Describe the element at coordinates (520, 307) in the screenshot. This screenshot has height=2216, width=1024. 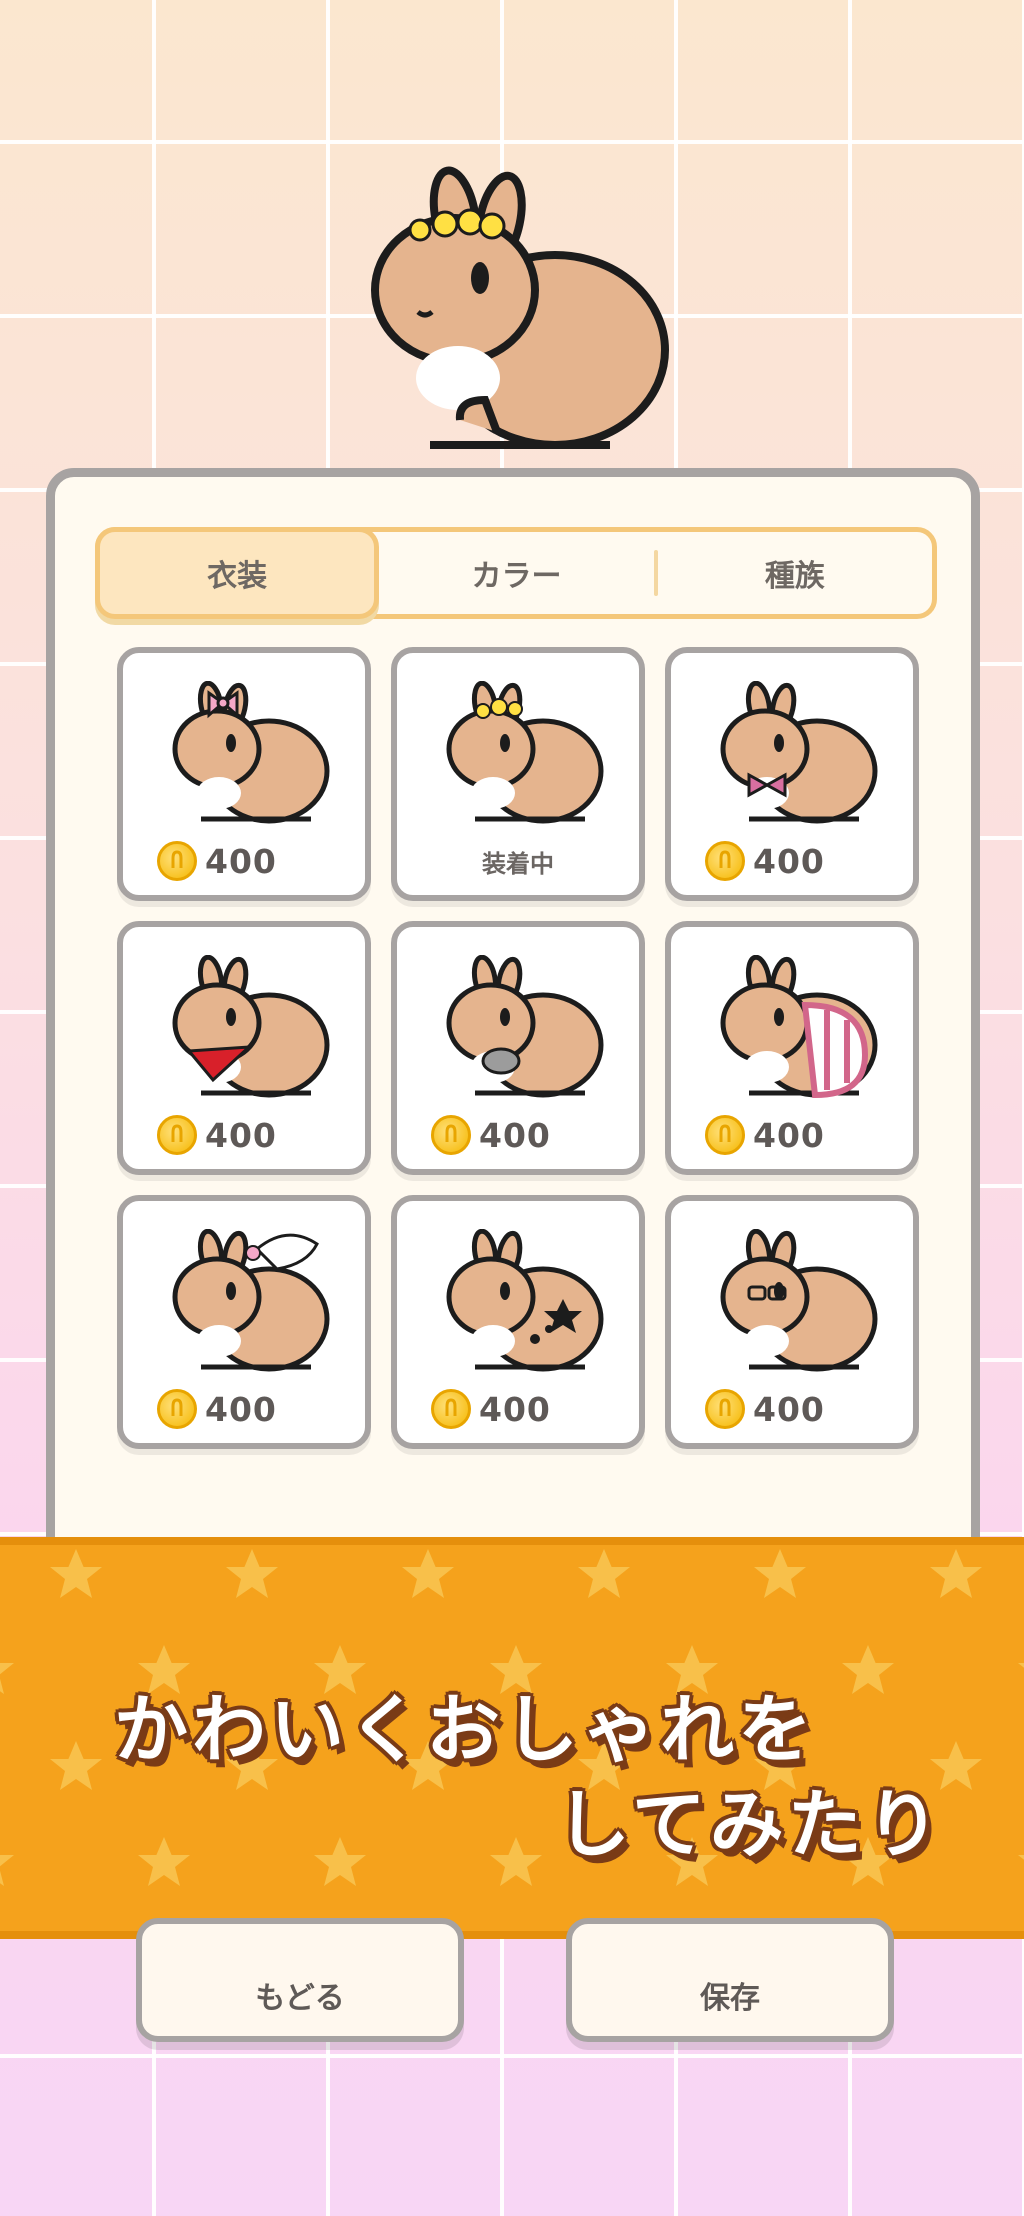
I see `bunny-with-flower-crown-image` at that location.